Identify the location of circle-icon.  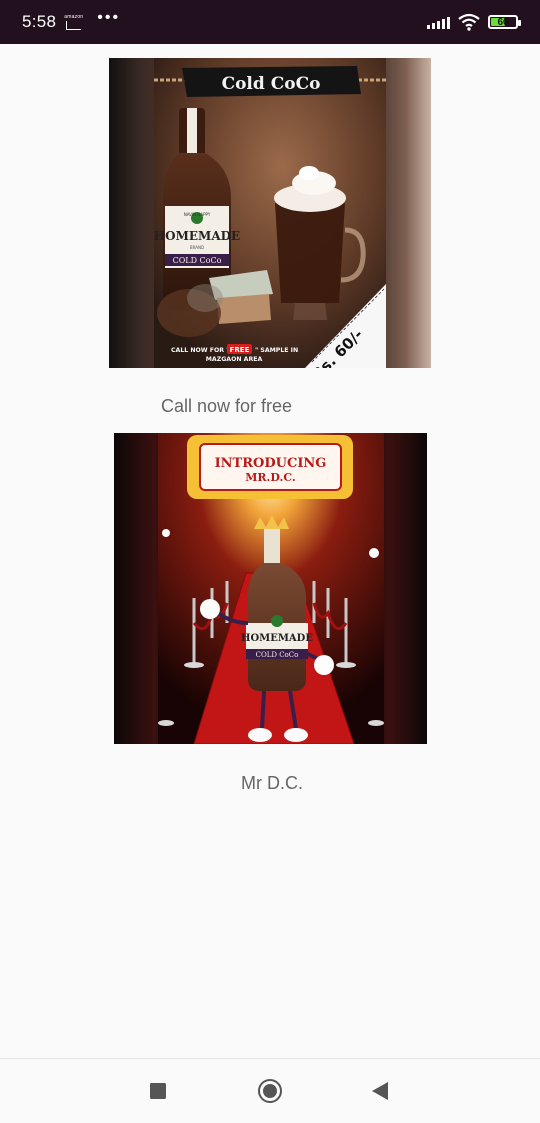
(270, 1091).